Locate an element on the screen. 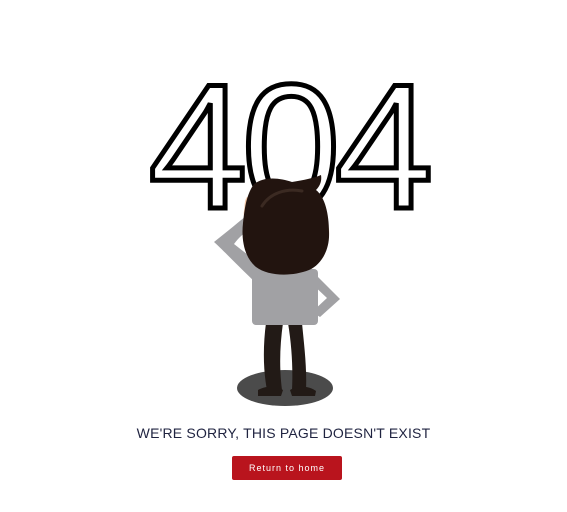  floor-shadow is located at coordinates (285, 388).